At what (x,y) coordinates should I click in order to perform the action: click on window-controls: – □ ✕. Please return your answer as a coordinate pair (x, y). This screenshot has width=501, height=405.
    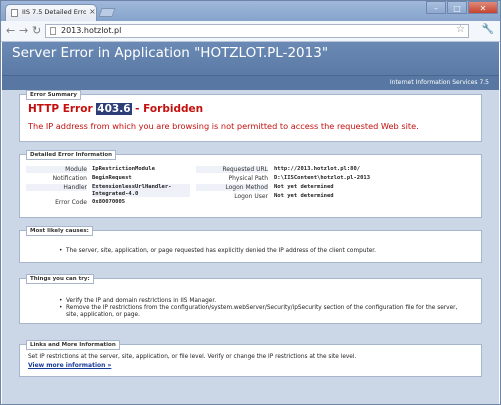
    Looking at the image, I should click on (461, 8).